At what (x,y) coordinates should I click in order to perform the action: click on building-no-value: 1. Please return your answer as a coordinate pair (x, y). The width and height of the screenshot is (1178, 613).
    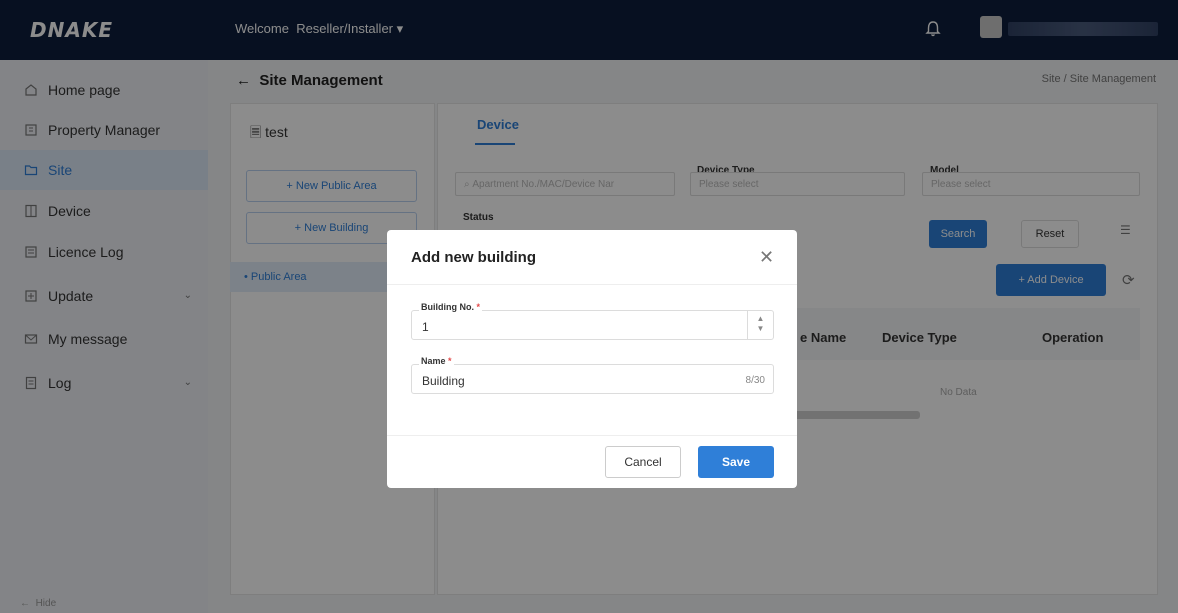
    Looking at the image, I should click on (425, 327).